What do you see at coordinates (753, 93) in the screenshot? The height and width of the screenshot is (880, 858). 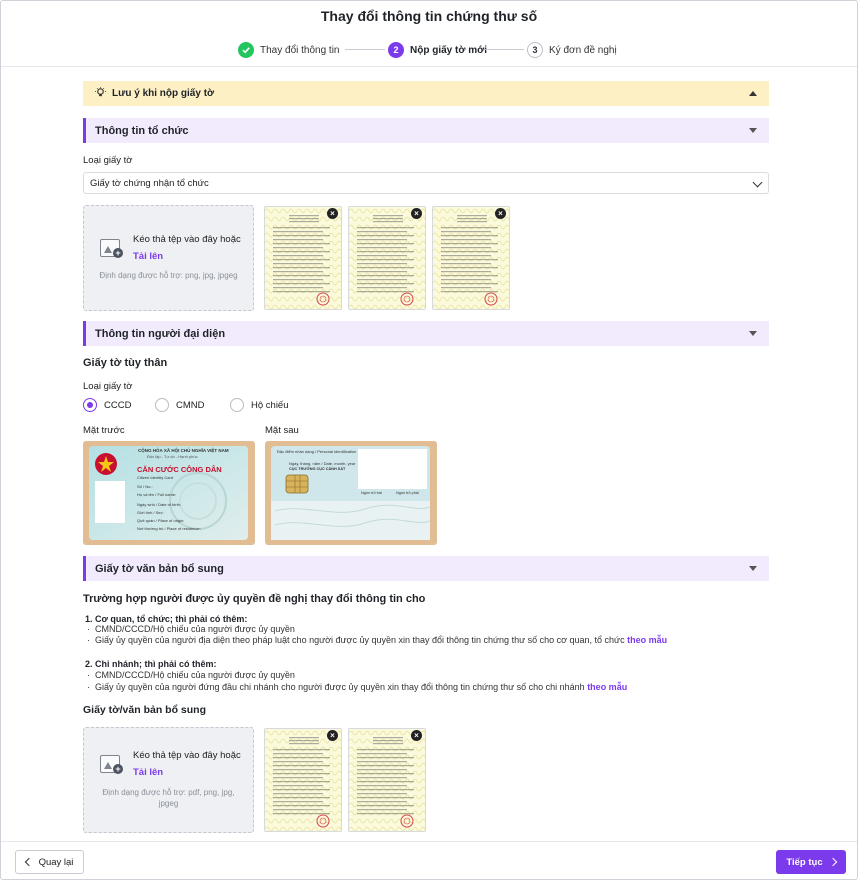 I see `caret-up-icon` at bounding box center [753, 93].